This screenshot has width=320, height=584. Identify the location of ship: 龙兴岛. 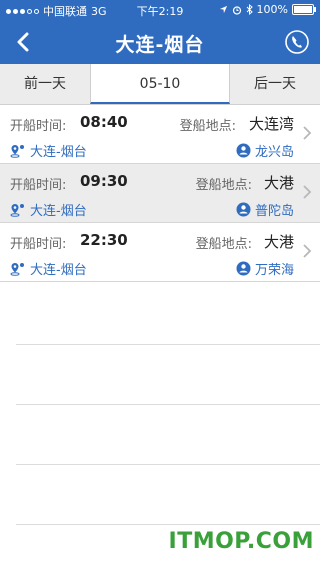
(265, 150).